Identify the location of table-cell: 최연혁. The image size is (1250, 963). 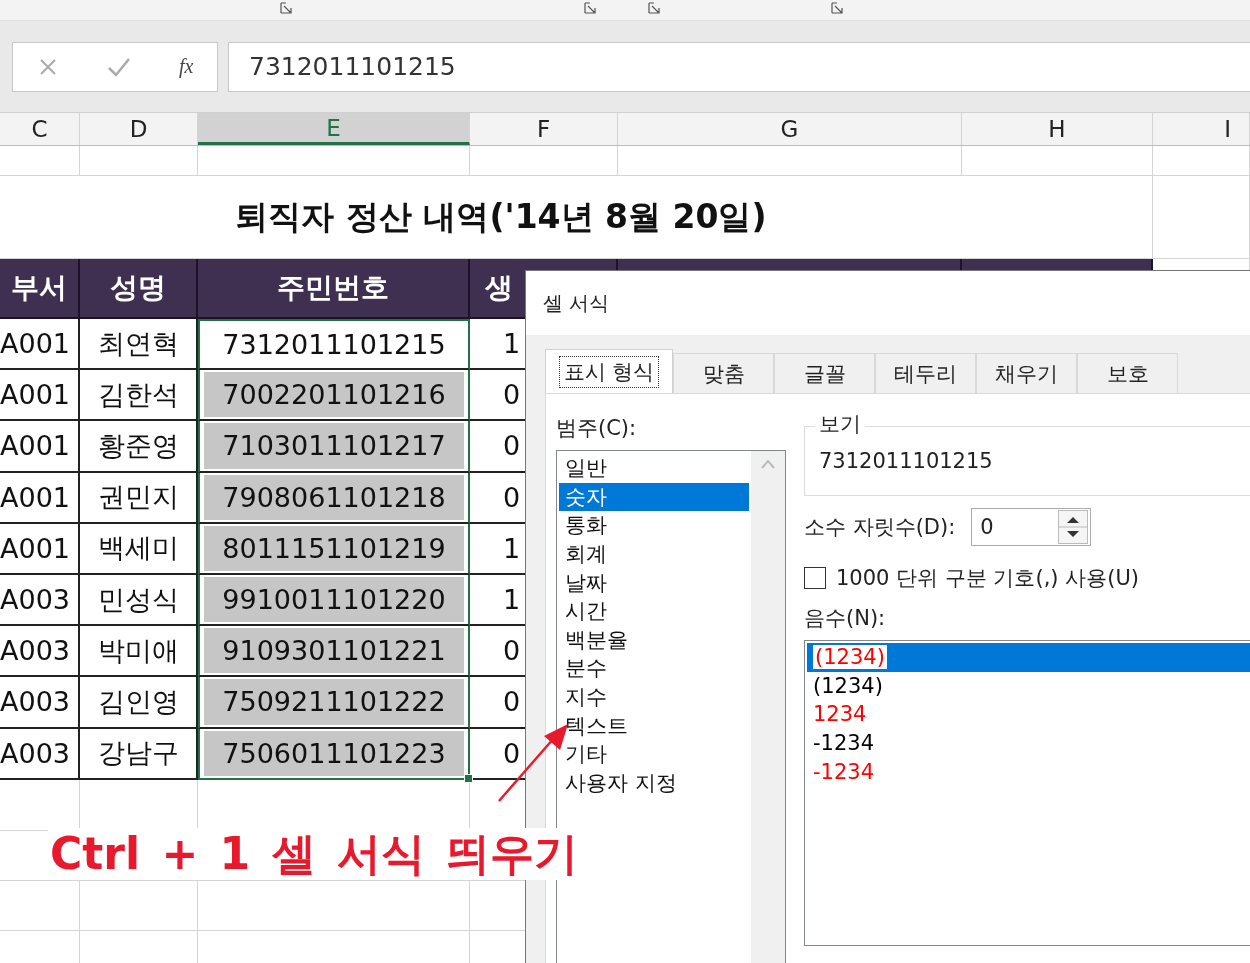
(139, 345).